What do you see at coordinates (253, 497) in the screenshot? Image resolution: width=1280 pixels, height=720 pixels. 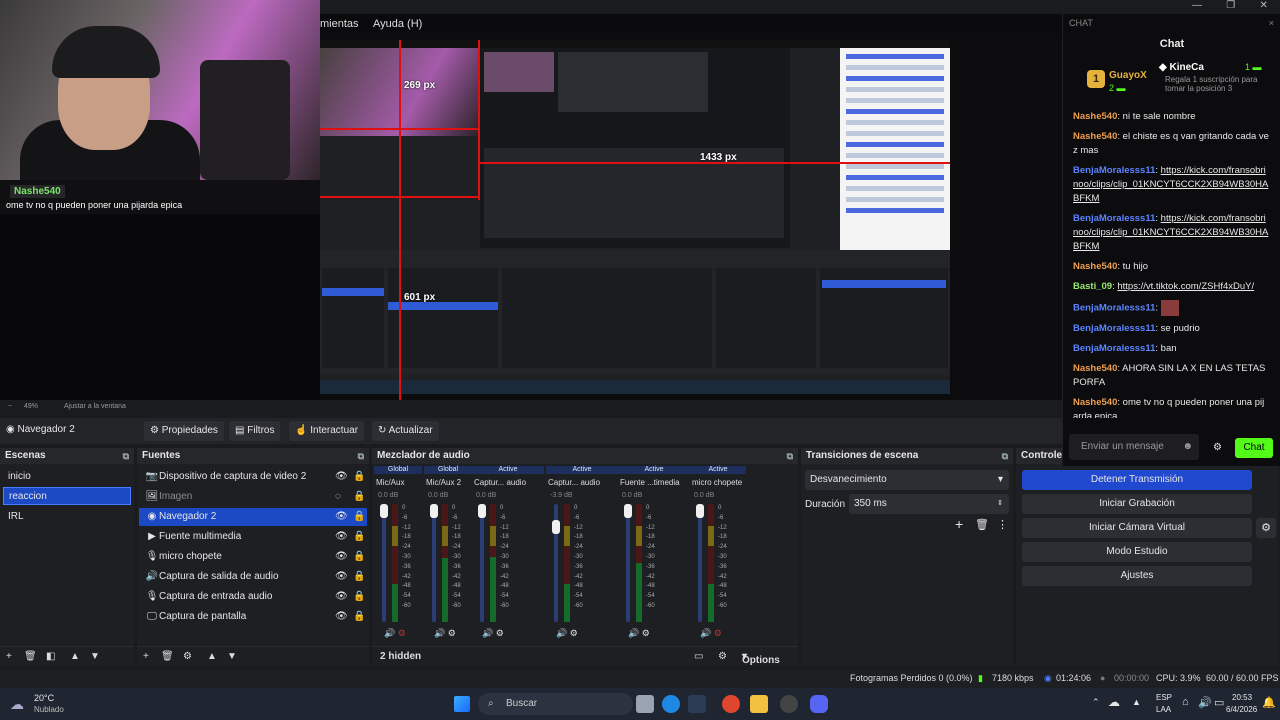 I see `source-item: 🖼 Imagen ◌ 🔒` at bounding box center [253, 497].